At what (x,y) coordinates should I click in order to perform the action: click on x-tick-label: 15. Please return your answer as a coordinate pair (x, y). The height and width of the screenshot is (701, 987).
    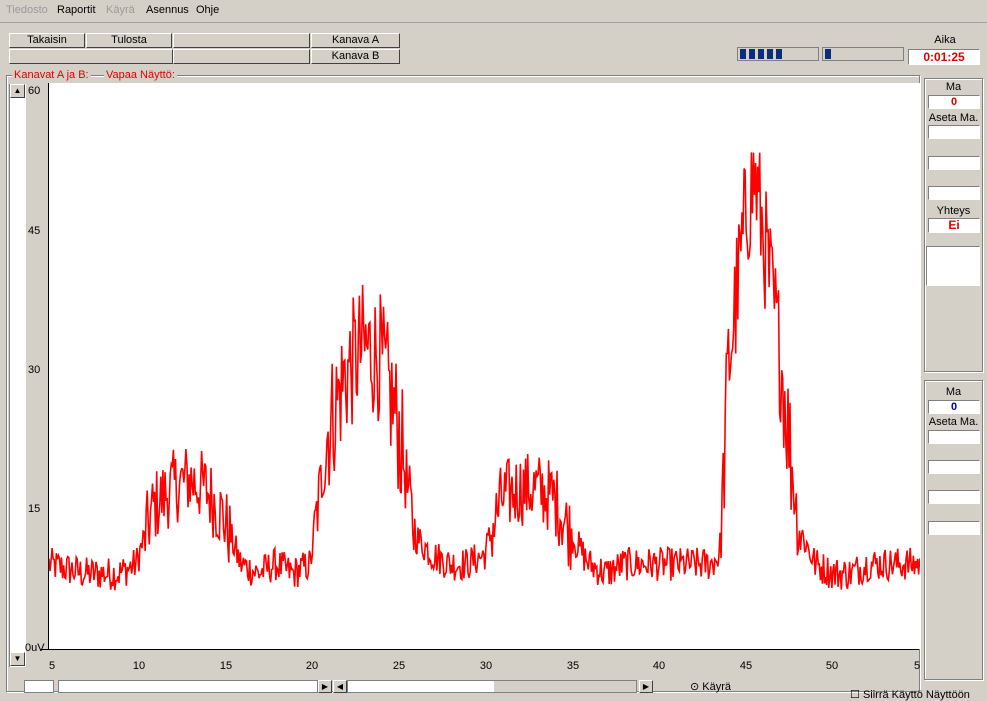
    Looking at the image, I should click on (226, 666).